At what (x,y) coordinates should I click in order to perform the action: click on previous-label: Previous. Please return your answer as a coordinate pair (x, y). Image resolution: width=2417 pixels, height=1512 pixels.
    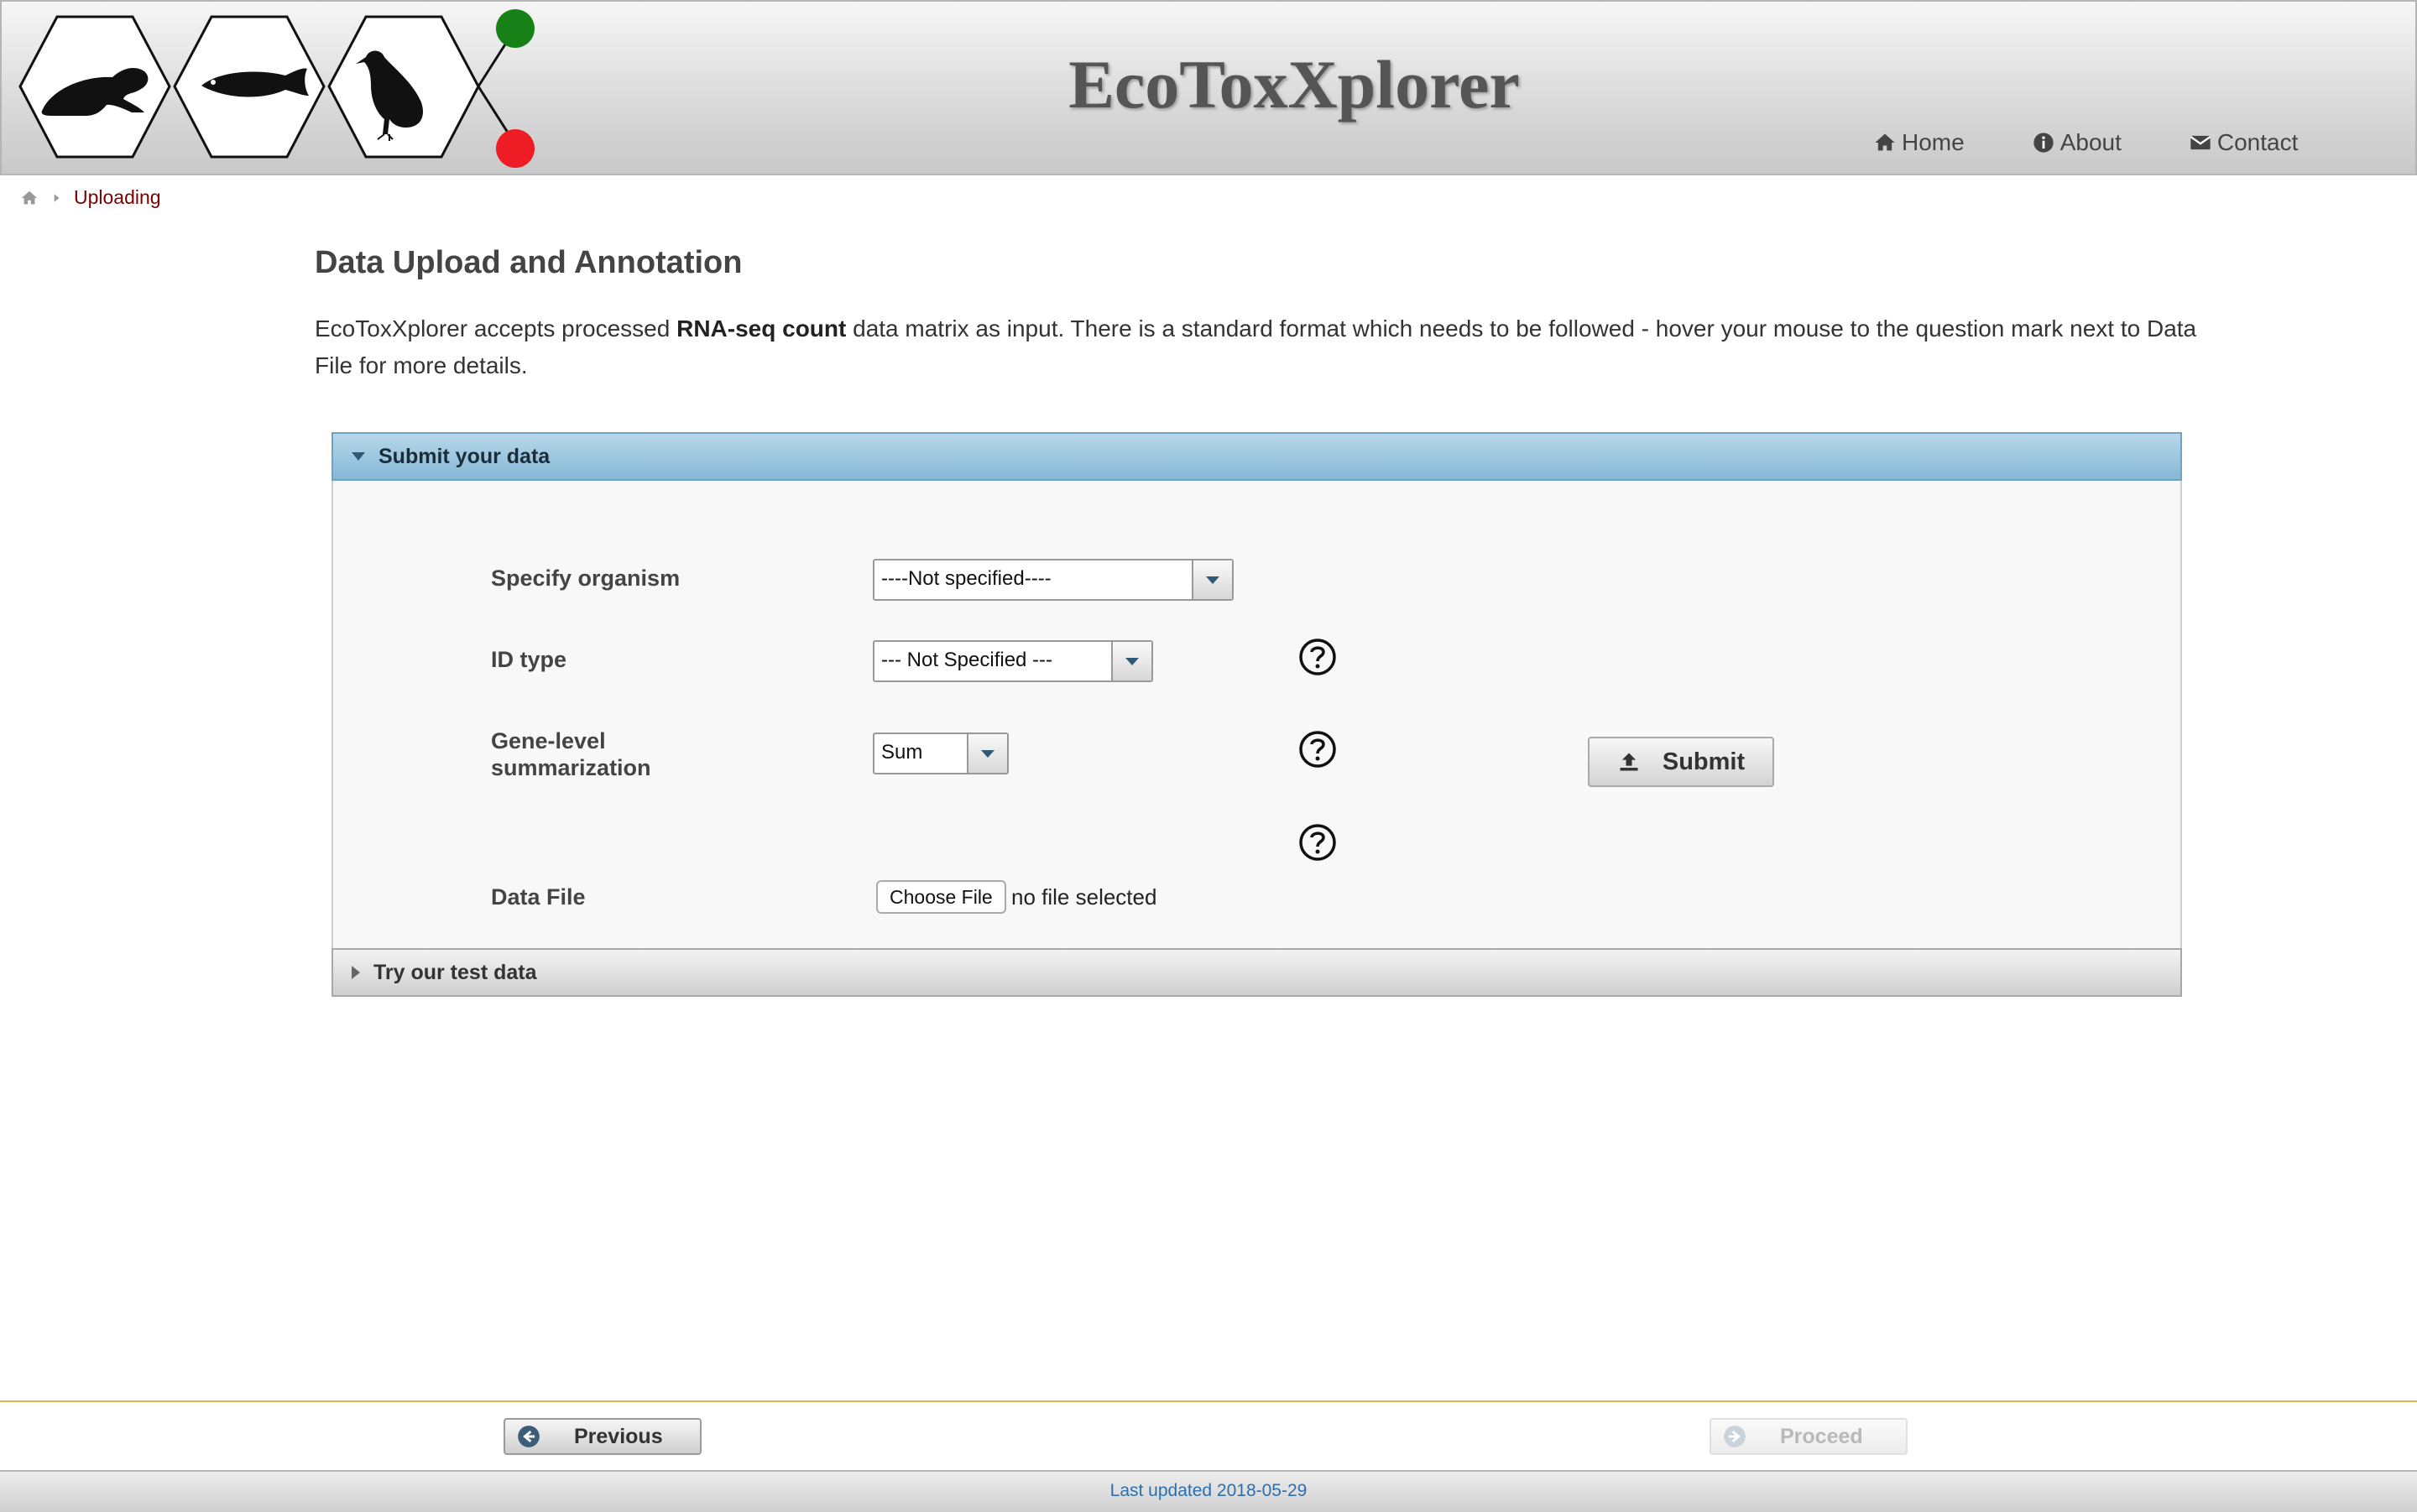
    Looking at the image, I should click on (618, 1436).